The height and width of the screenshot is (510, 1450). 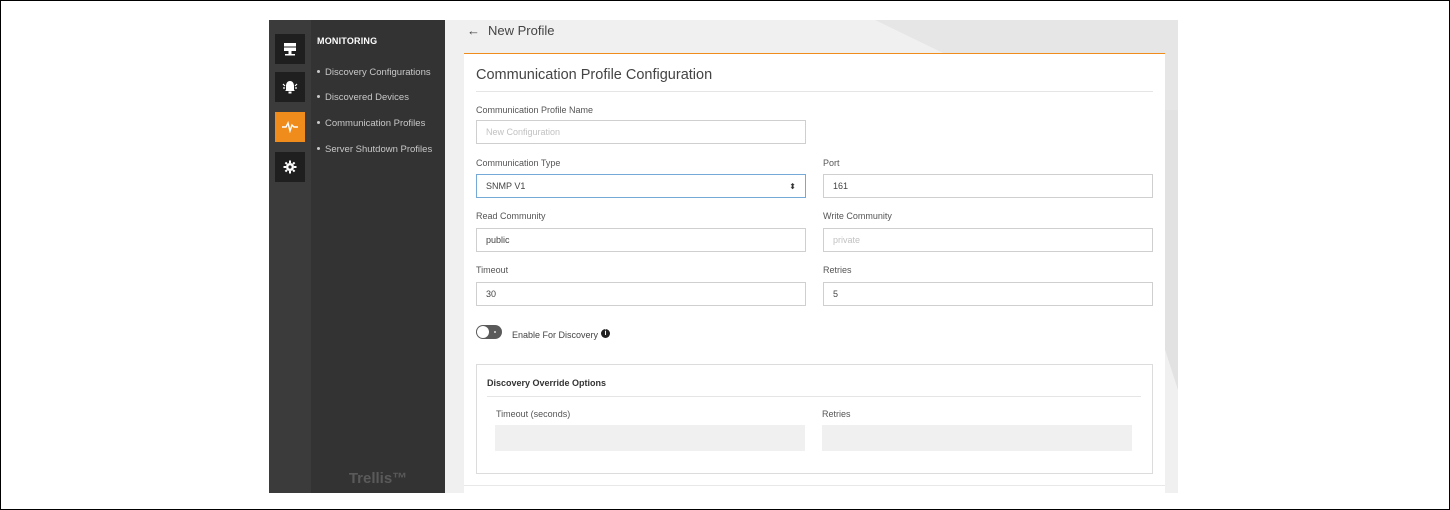 I want to click on select-caret-icon: ⬍, so click(x=792, y=186).